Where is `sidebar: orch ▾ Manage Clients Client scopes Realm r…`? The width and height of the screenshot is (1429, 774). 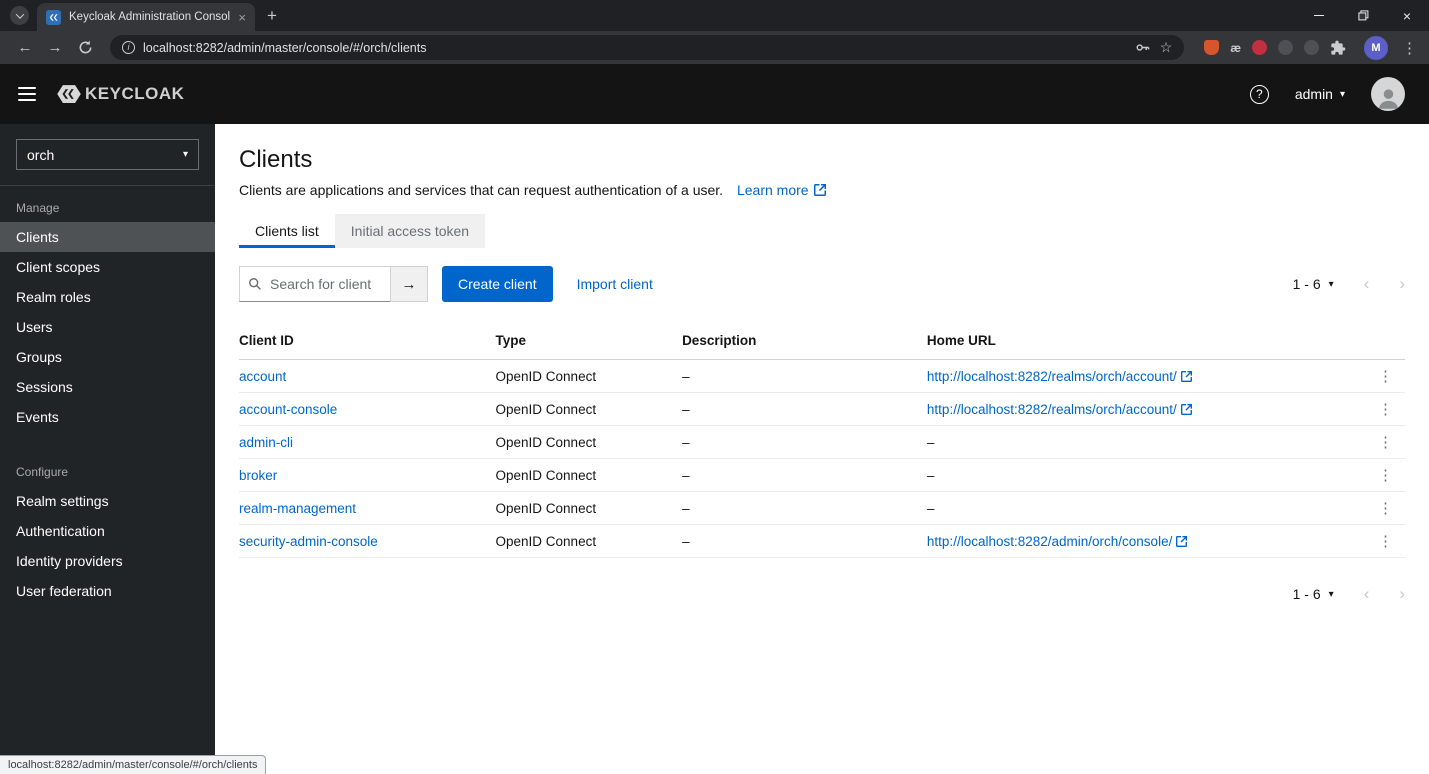
sidebar: orch ▾ Manage Clients Client scopes Realm r… is located at coordinates (107, 449).